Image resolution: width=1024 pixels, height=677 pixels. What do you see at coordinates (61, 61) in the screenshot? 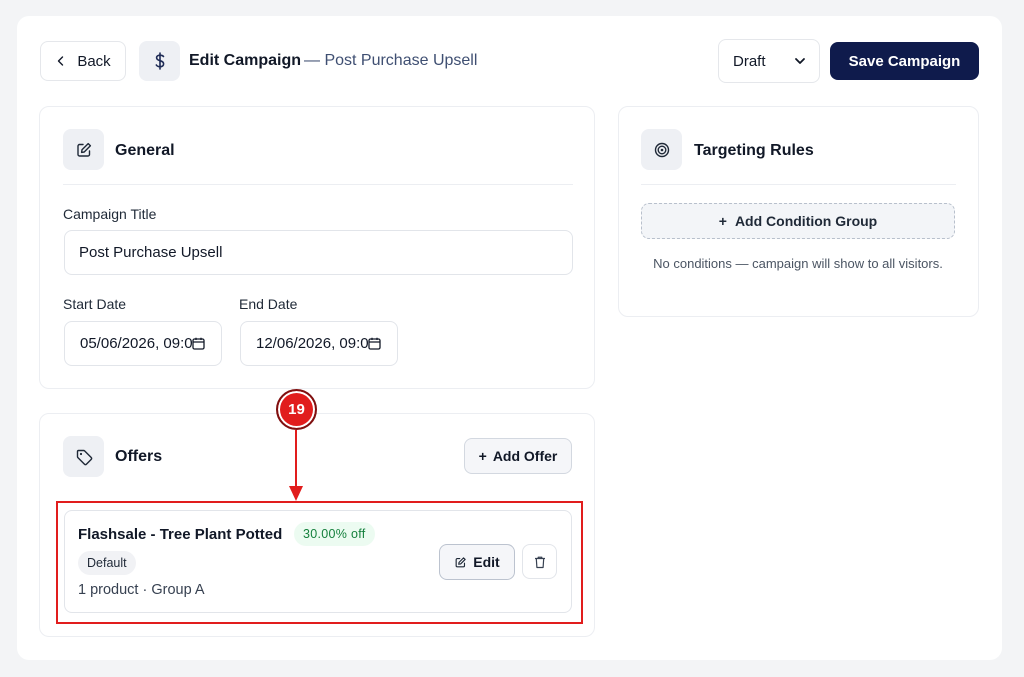
I see `chevron-left-icon` at bounding box center [61, 61].